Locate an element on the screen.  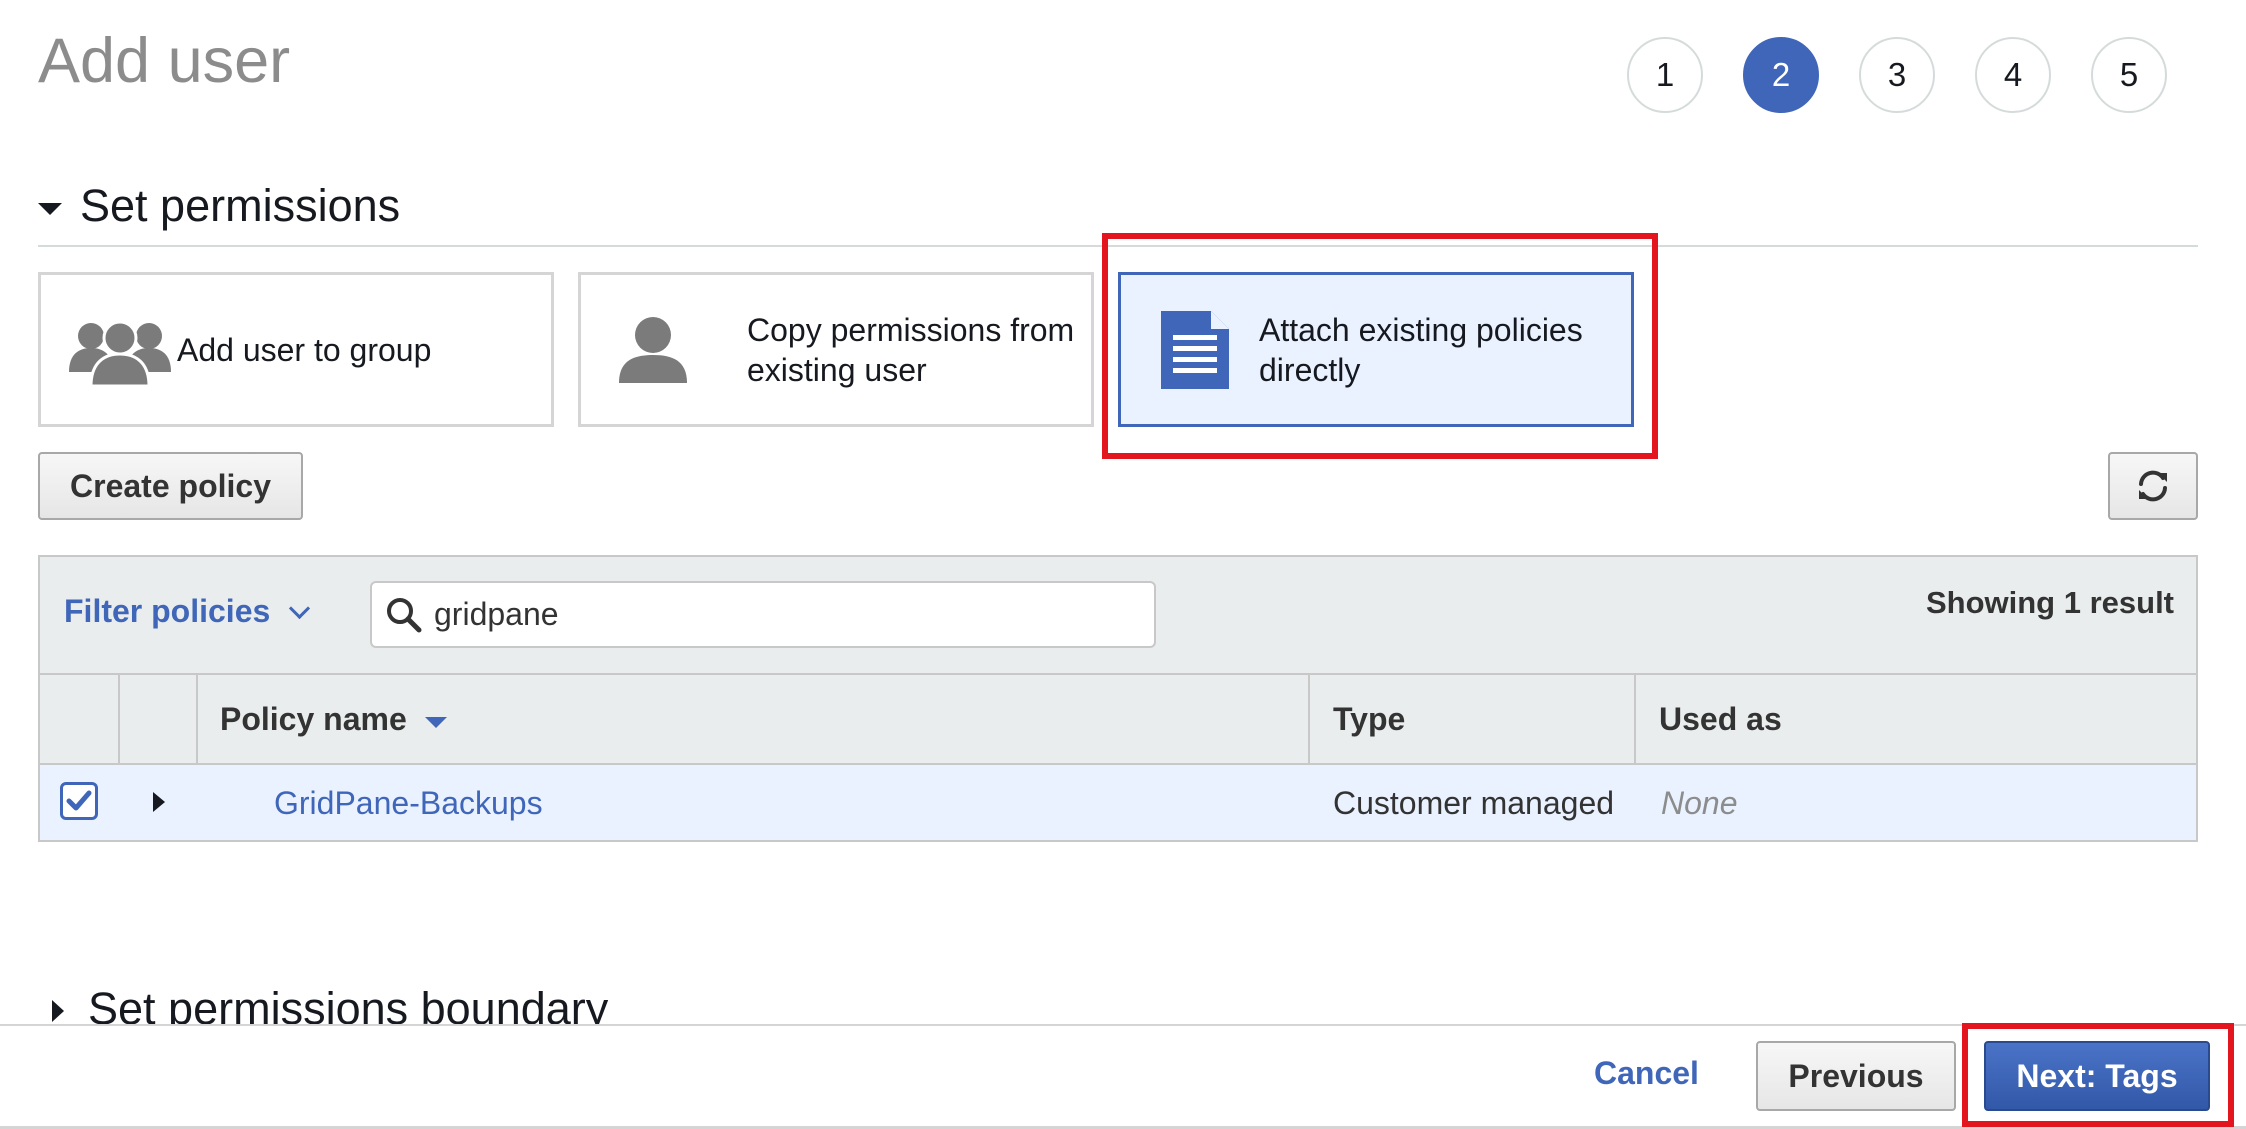
step-4: 4 is located at coordinates (2013, 75).